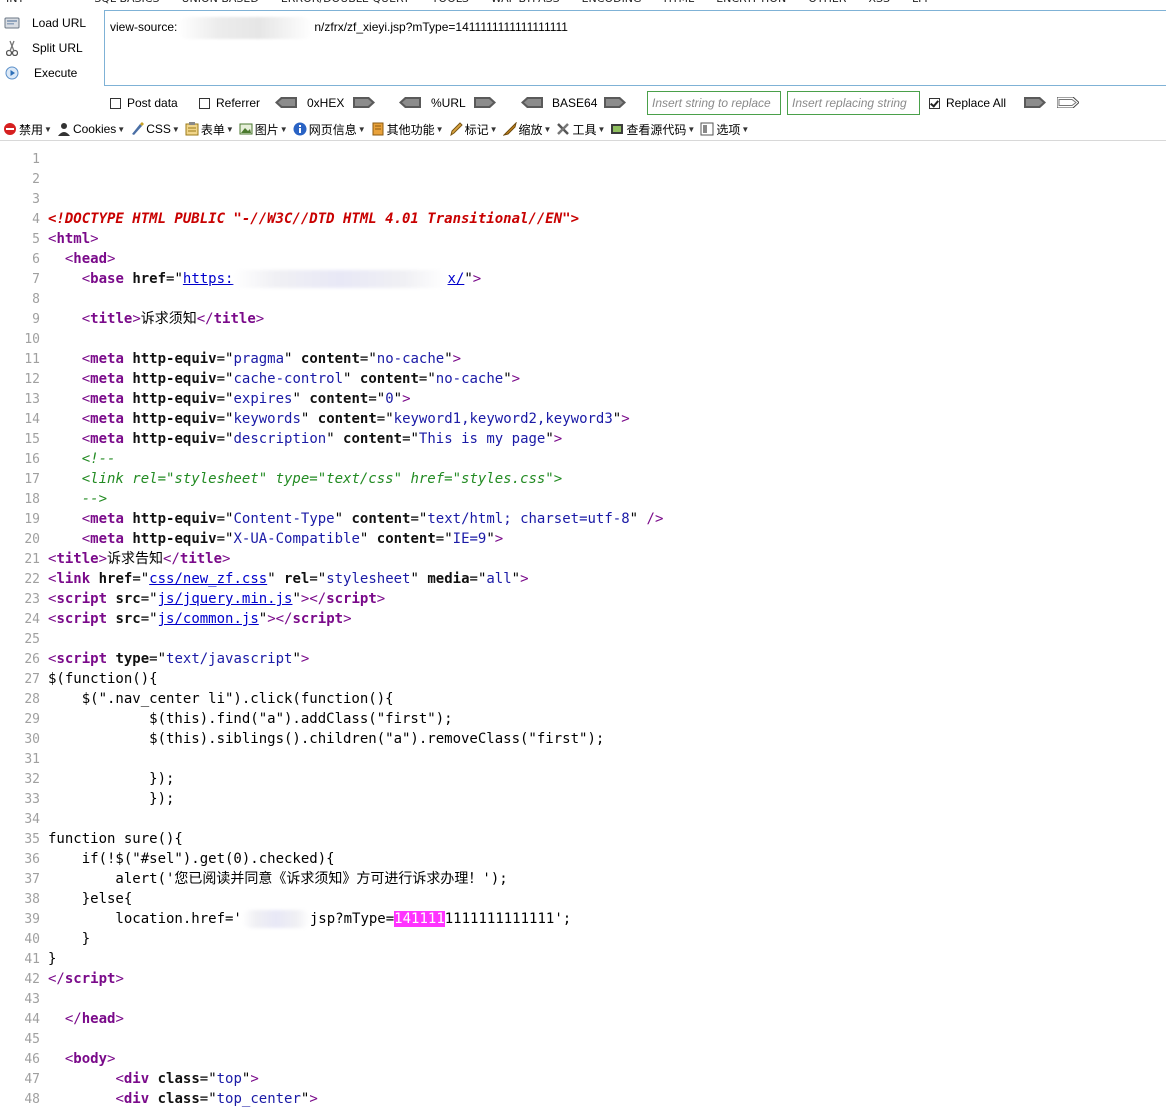 This screenshot has height=1110, width=1166. Describe the element at coordinates (208, 279) in the screenshot. I see `base-href-link: https:` at that location.